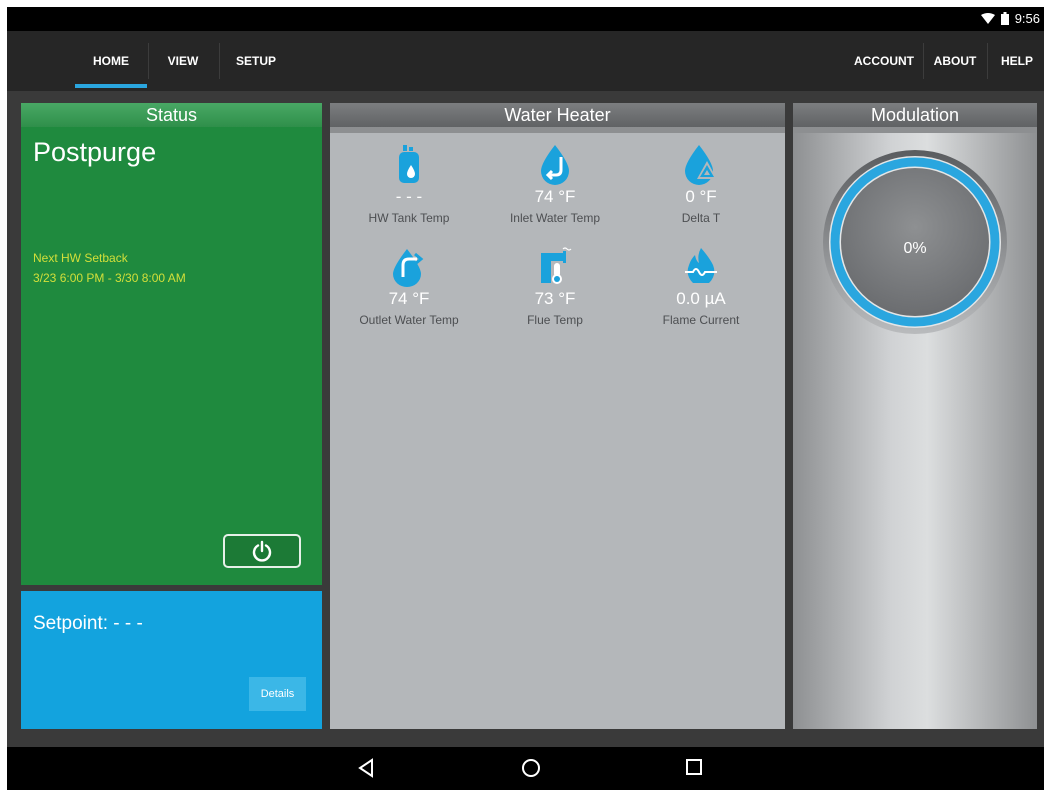 The width and height of the screenshot is (1044, 790). What do you see at coordinates (171, 660) in the screenshot?
I see `setpoint-panel: Setpoint: - - - Details` at bounding box center [171, 660].